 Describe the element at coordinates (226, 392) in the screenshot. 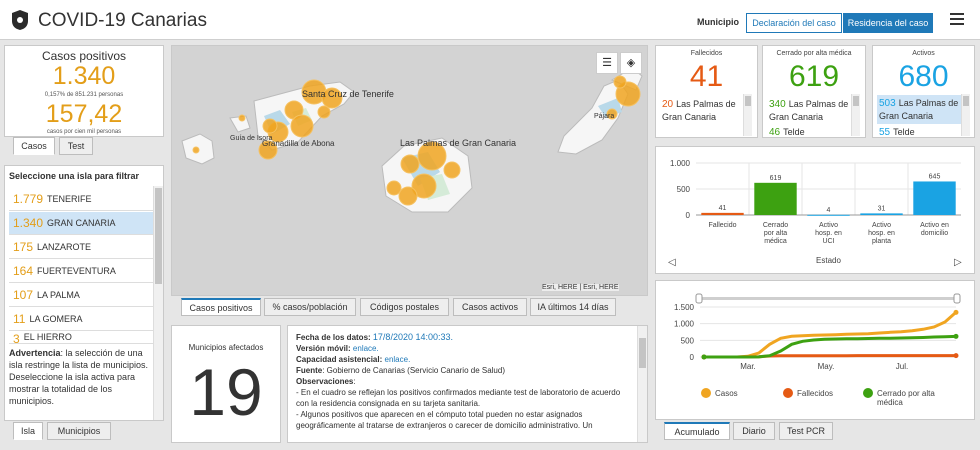

I see `municipios-value: 19` at that location.